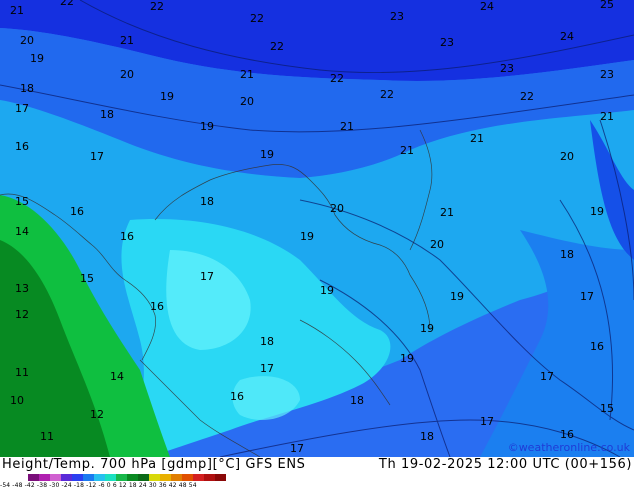 The width and height of the screenshot is (634, 490). Describe the element at coordinates (22, 288) in the screenshot. I see `contour-label: 13` at that location.